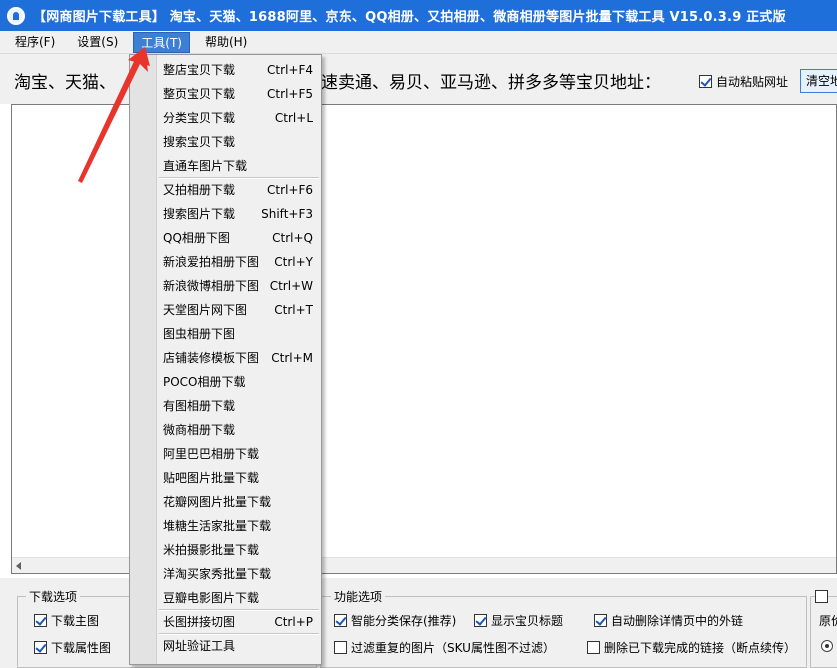  What do you see at coordinates (239, 334) in the screenshot?
I see `tools-menu-item: 图虫相册下图` at bounding box center [239, 334].